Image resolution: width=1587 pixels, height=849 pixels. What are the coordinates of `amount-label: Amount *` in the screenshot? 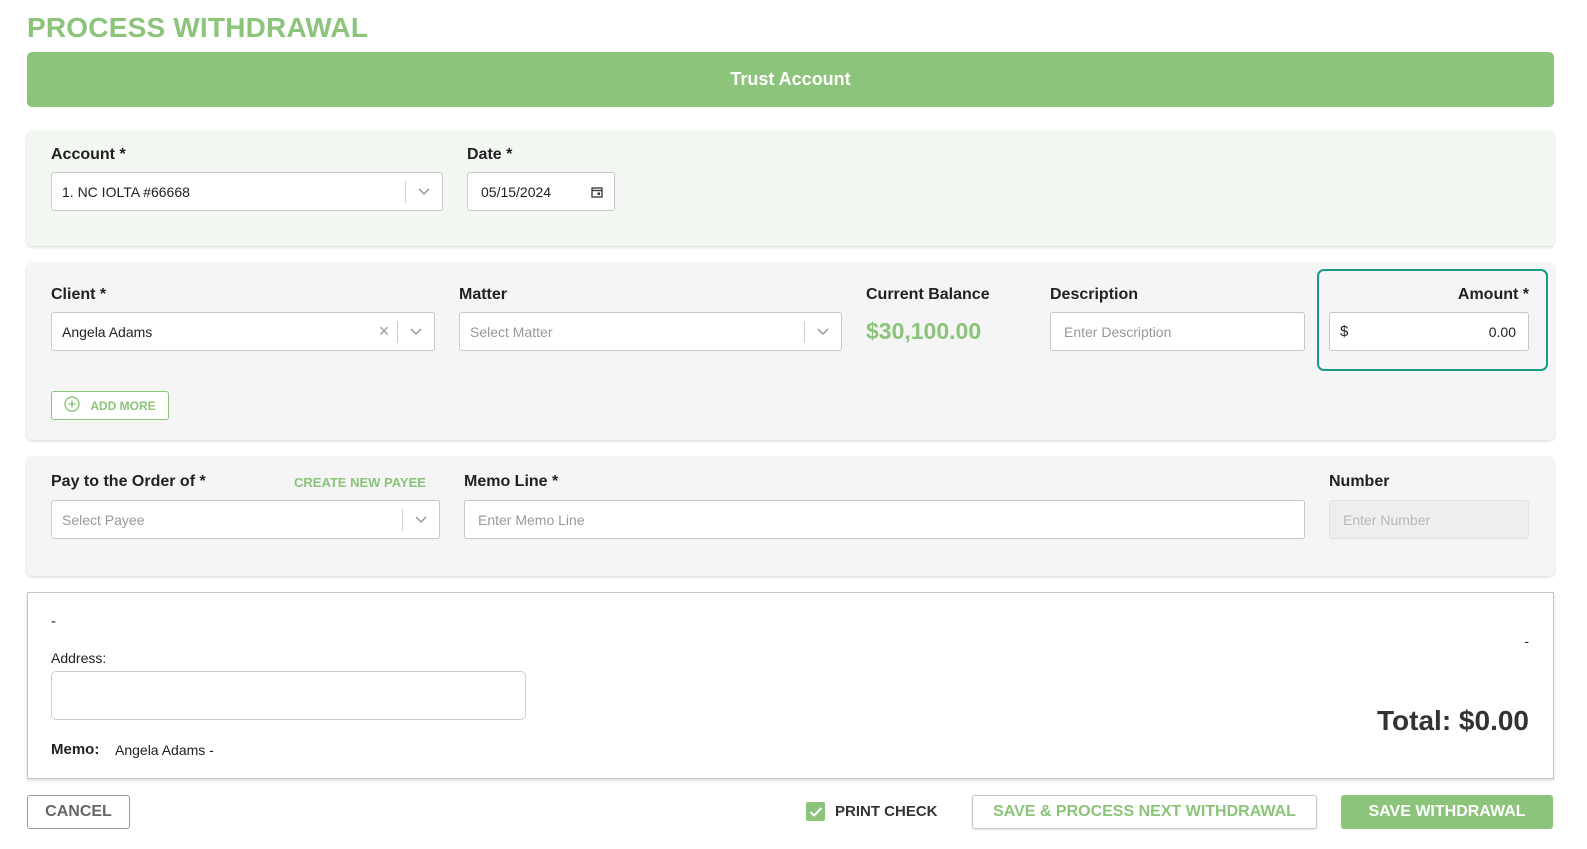 It's located at (1493, 294).